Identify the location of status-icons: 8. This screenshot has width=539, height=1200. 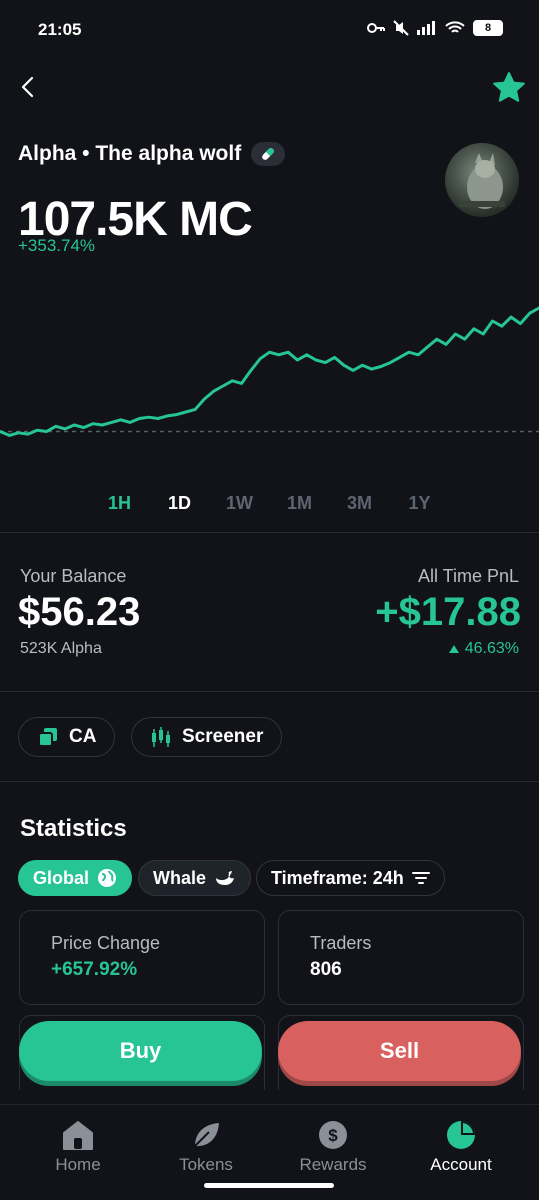
(435, 28).